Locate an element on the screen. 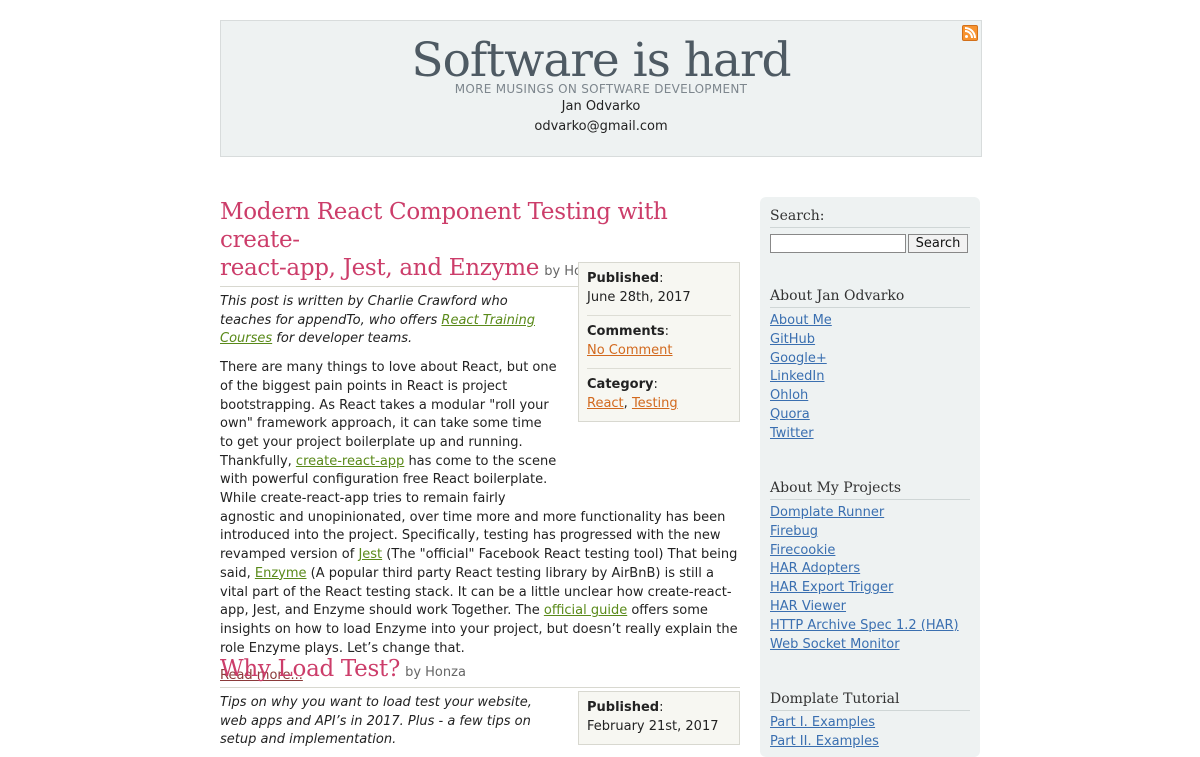 The height and width of the screenshot is (757, 1200). list-item: HAR Adopters is located at coordinates (864, 569).